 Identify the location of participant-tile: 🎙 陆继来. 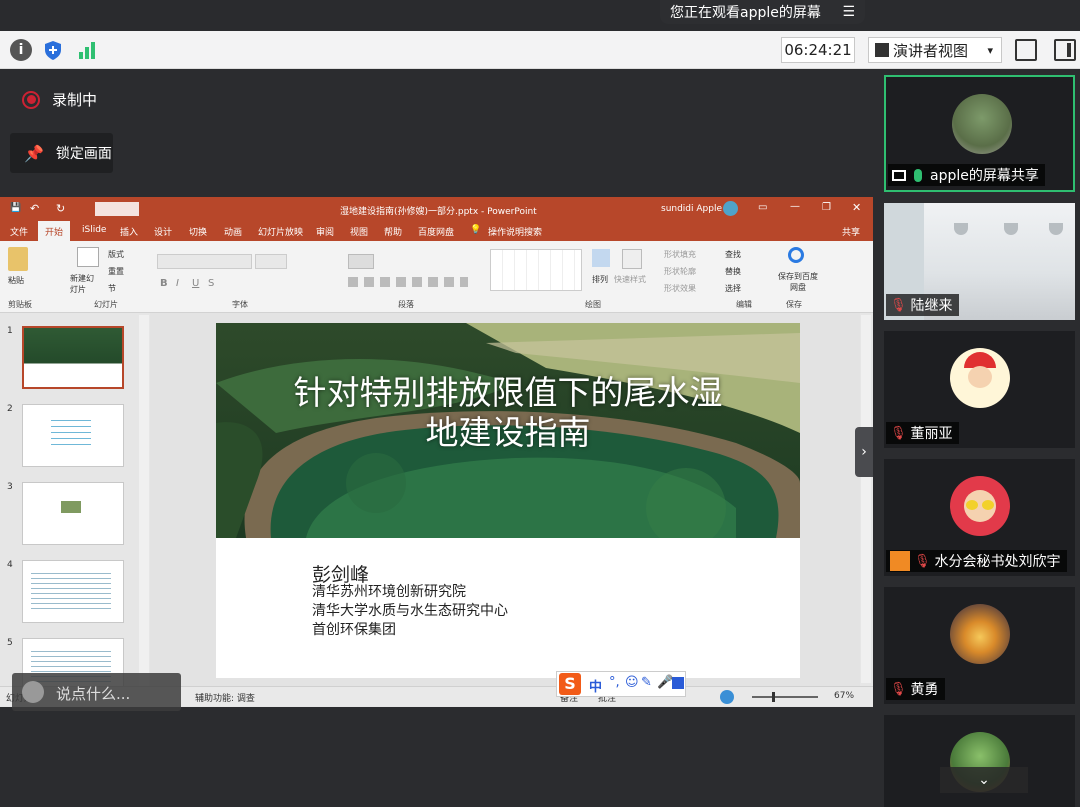
(979, 261).